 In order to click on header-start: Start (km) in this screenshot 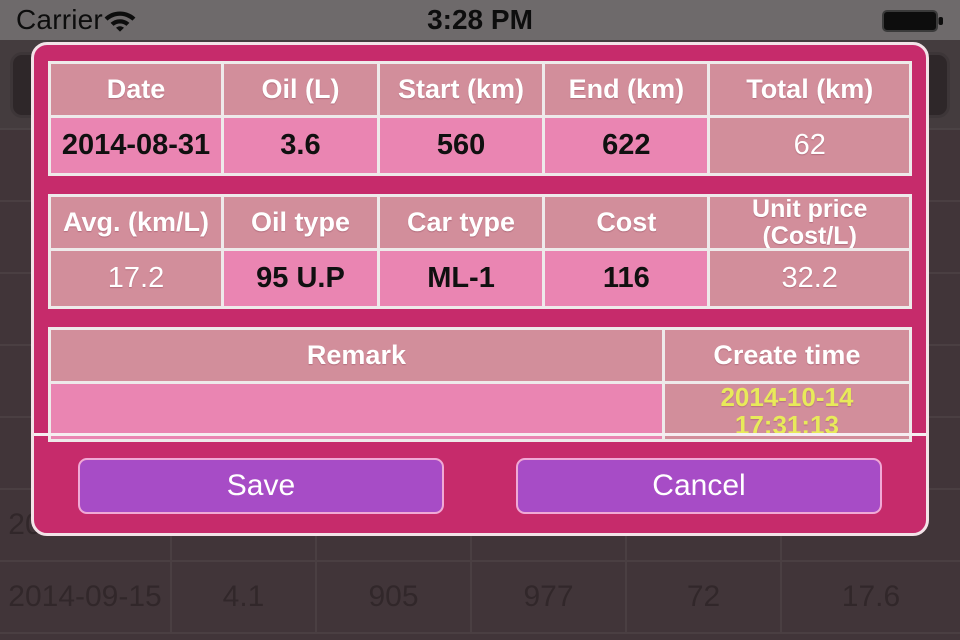, I will do `click(462, 91)`.